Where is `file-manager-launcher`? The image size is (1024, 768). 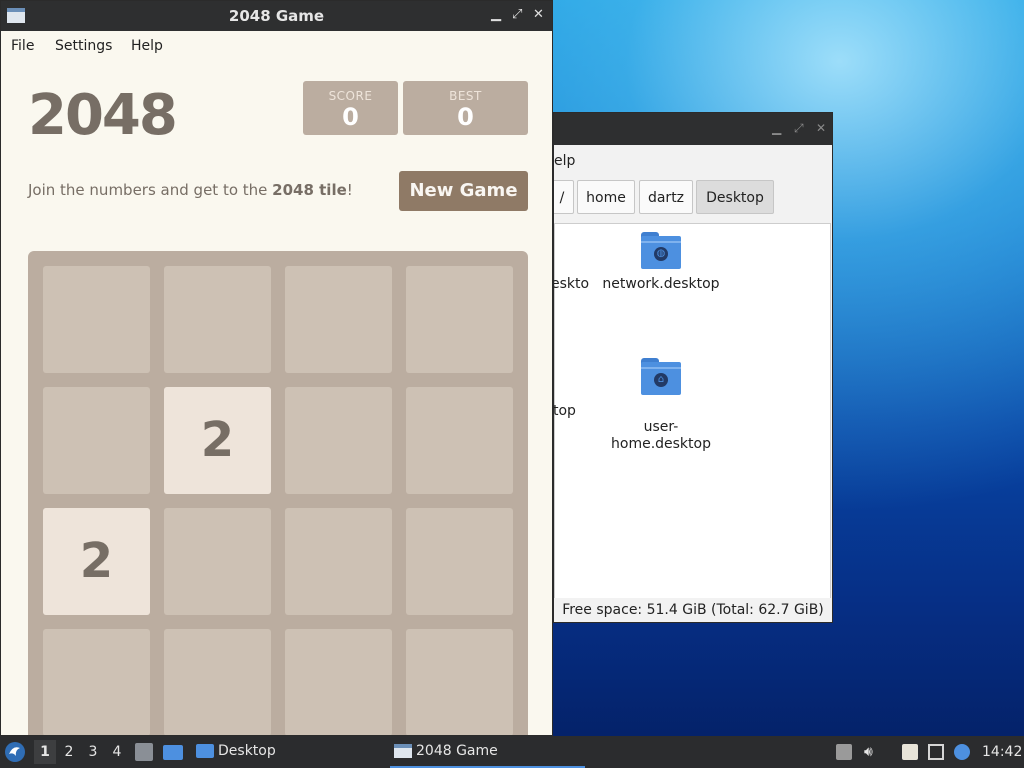
file-manager-launcher is located at coordinates (144, 752).